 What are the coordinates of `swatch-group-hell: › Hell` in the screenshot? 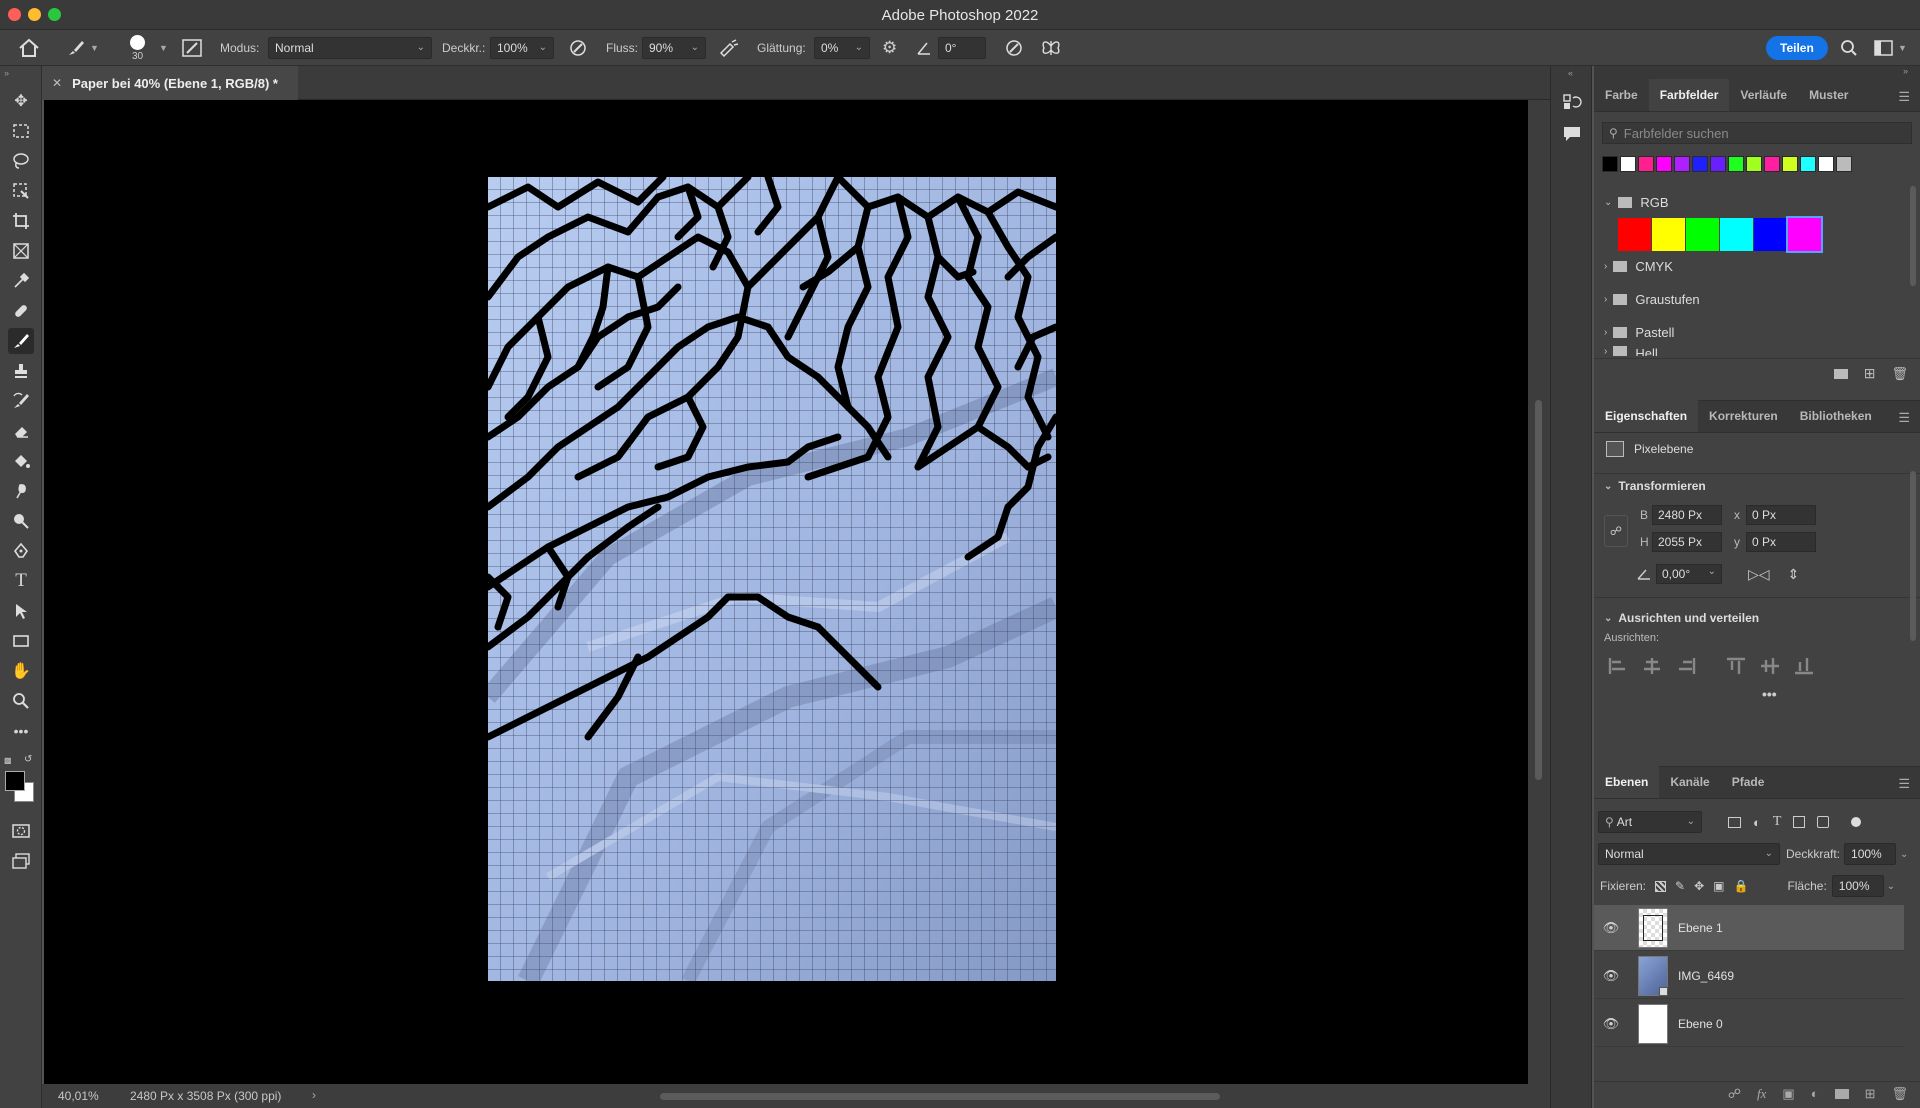 It's located at (1631, 351).